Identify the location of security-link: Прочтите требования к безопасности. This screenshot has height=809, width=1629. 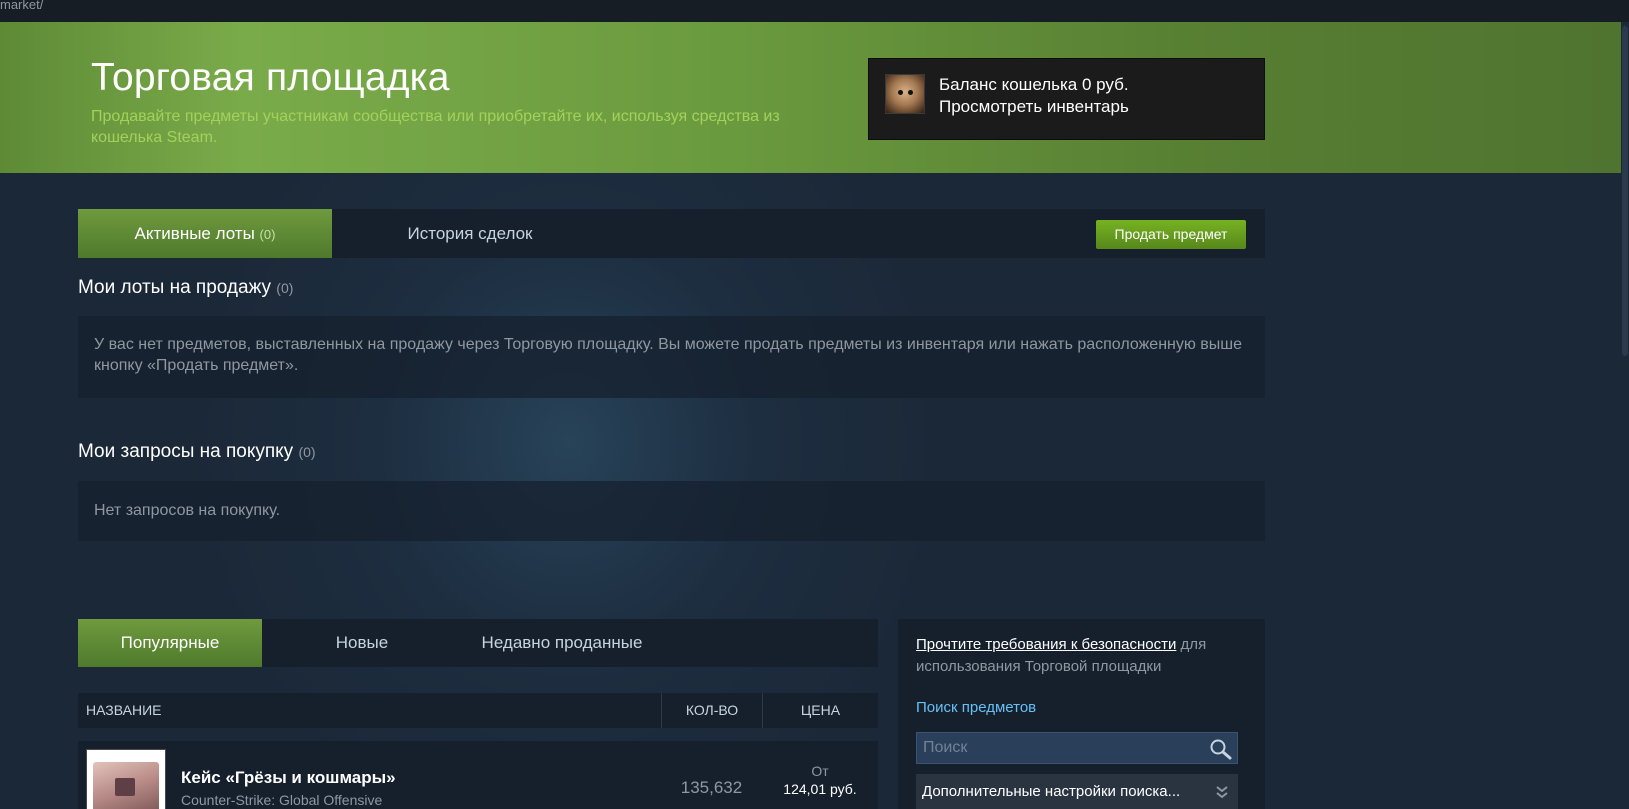
(1046, 644).